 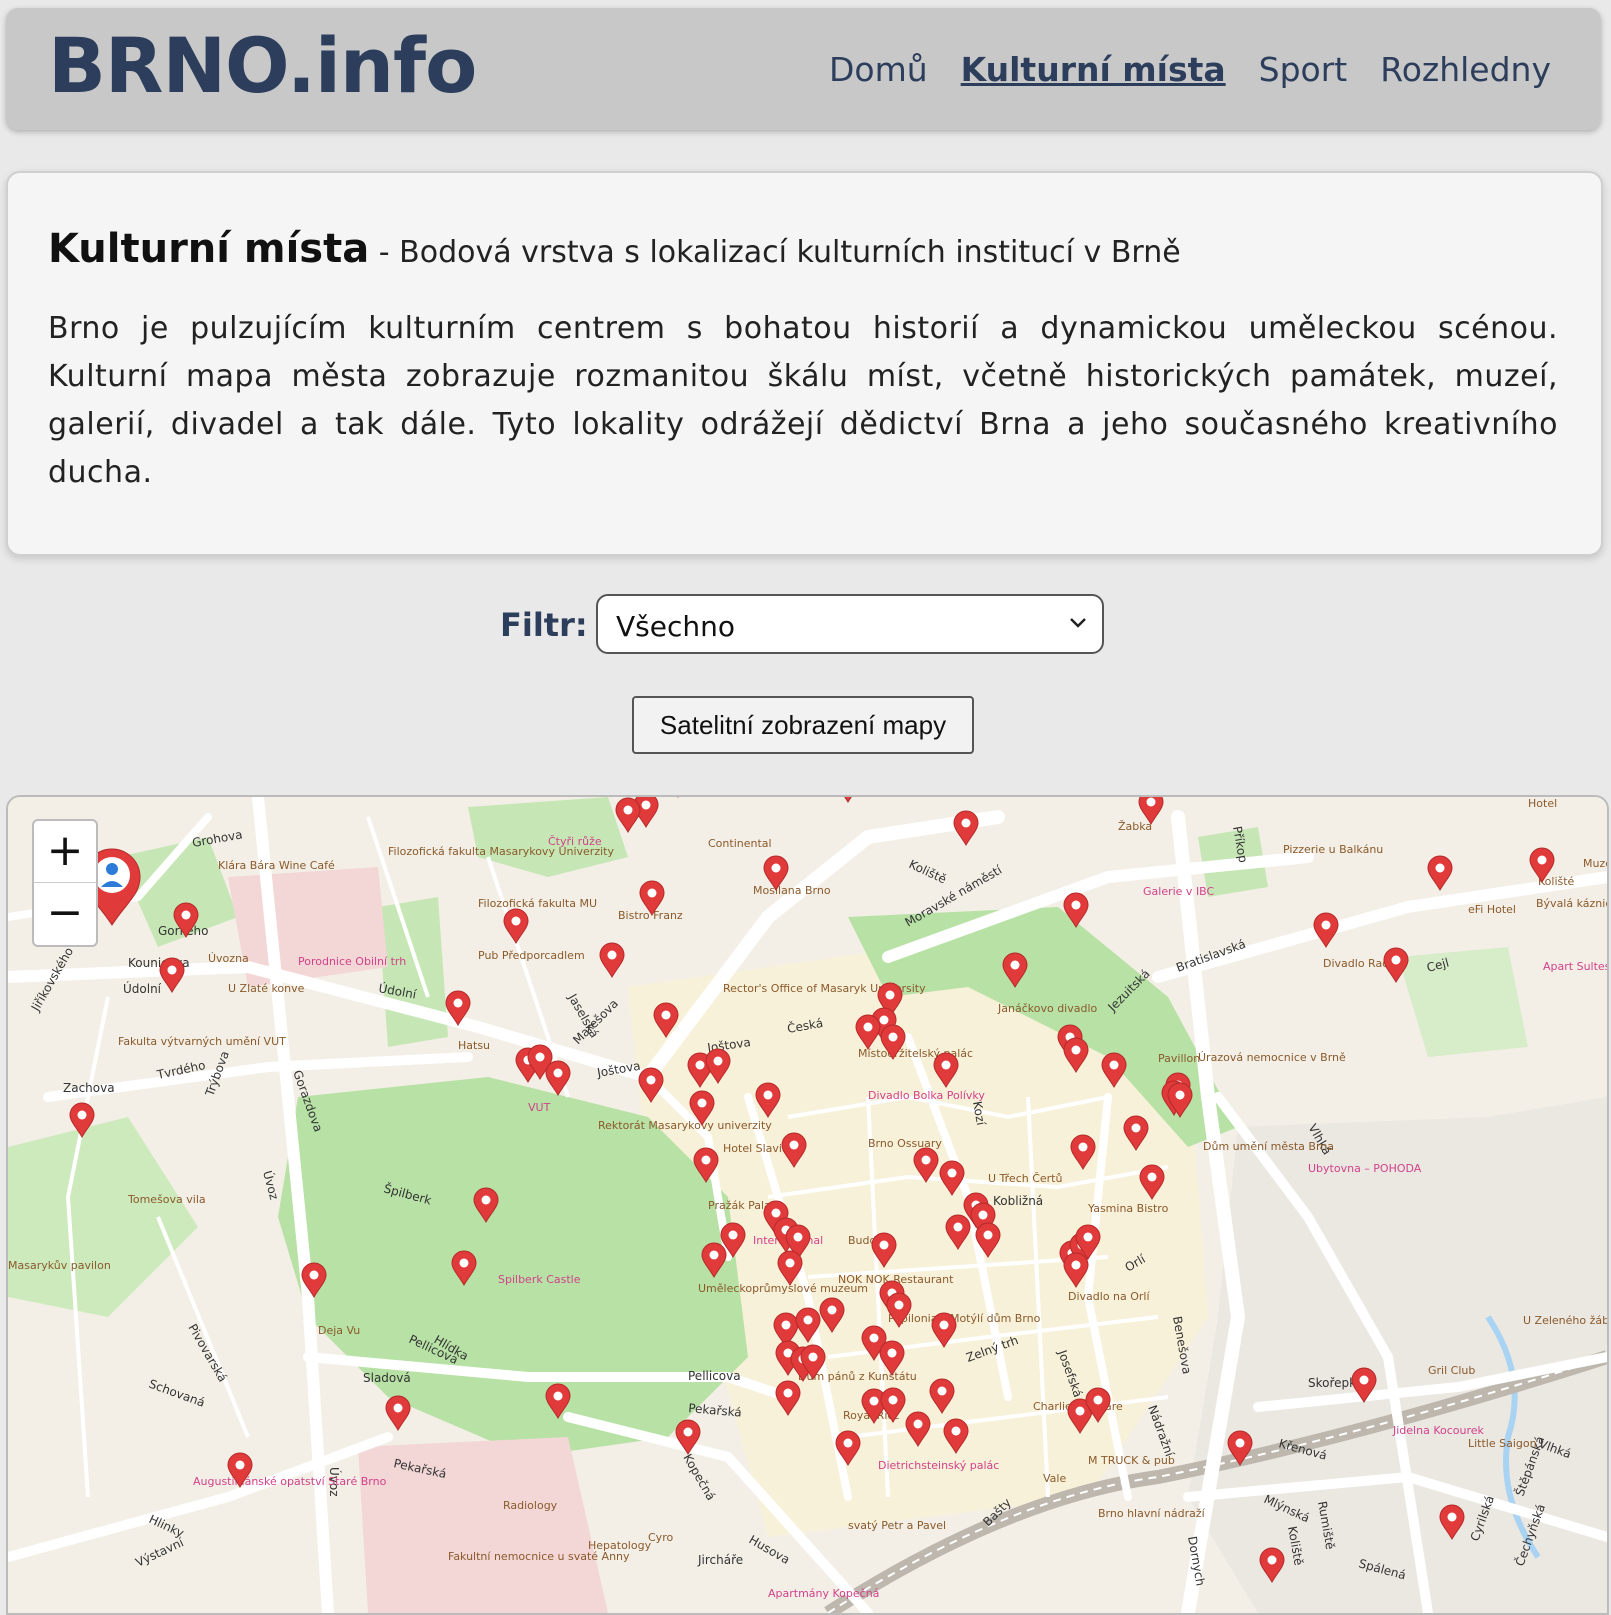 I want to click on poi-label: Janáčkovo divadlo, so click(x=1047, y=1008).